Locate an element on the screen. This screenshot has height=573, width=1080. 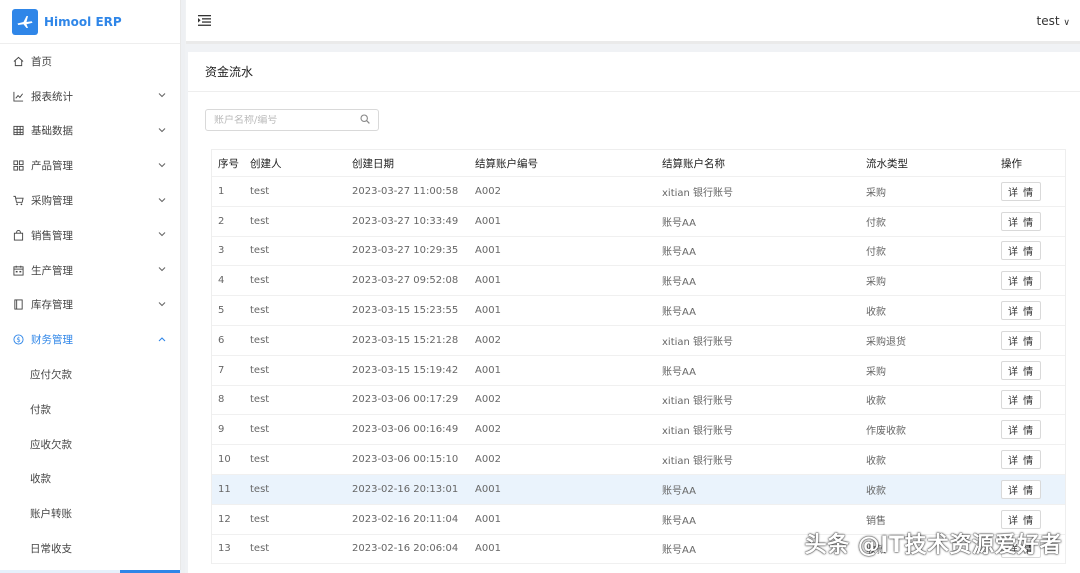
sidebar-subitem: 收款 is located at coordinates (90, 479).